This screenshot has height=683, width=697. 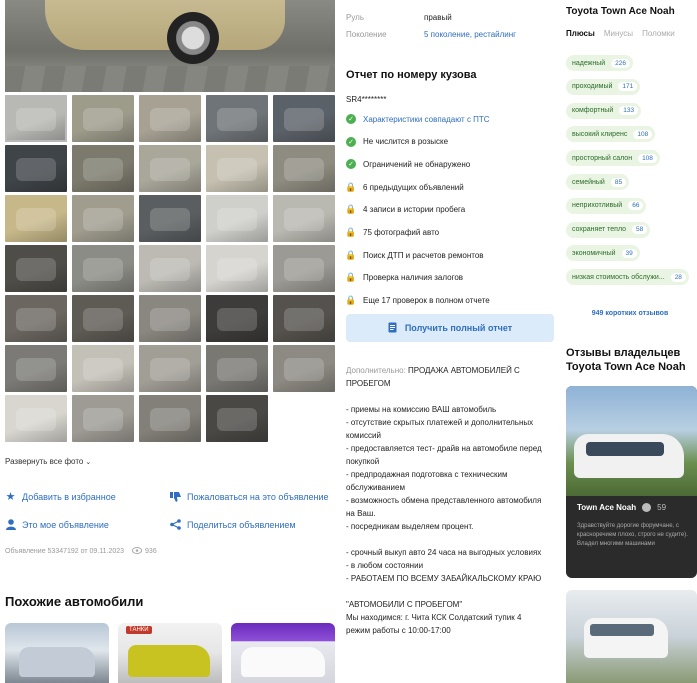 I want to click on check-circle-icon: ✓, so click(x=351, y=119).